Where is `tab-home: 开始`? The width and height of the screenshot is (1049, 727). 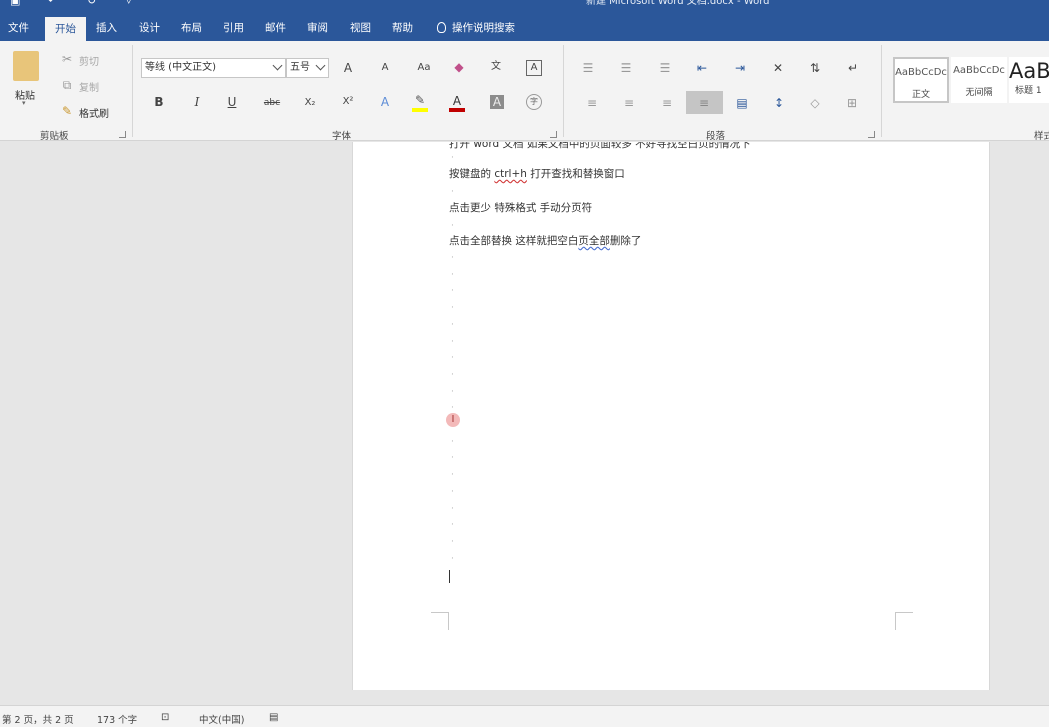
tab-home: 开始 is located at coordinates (65, 29).